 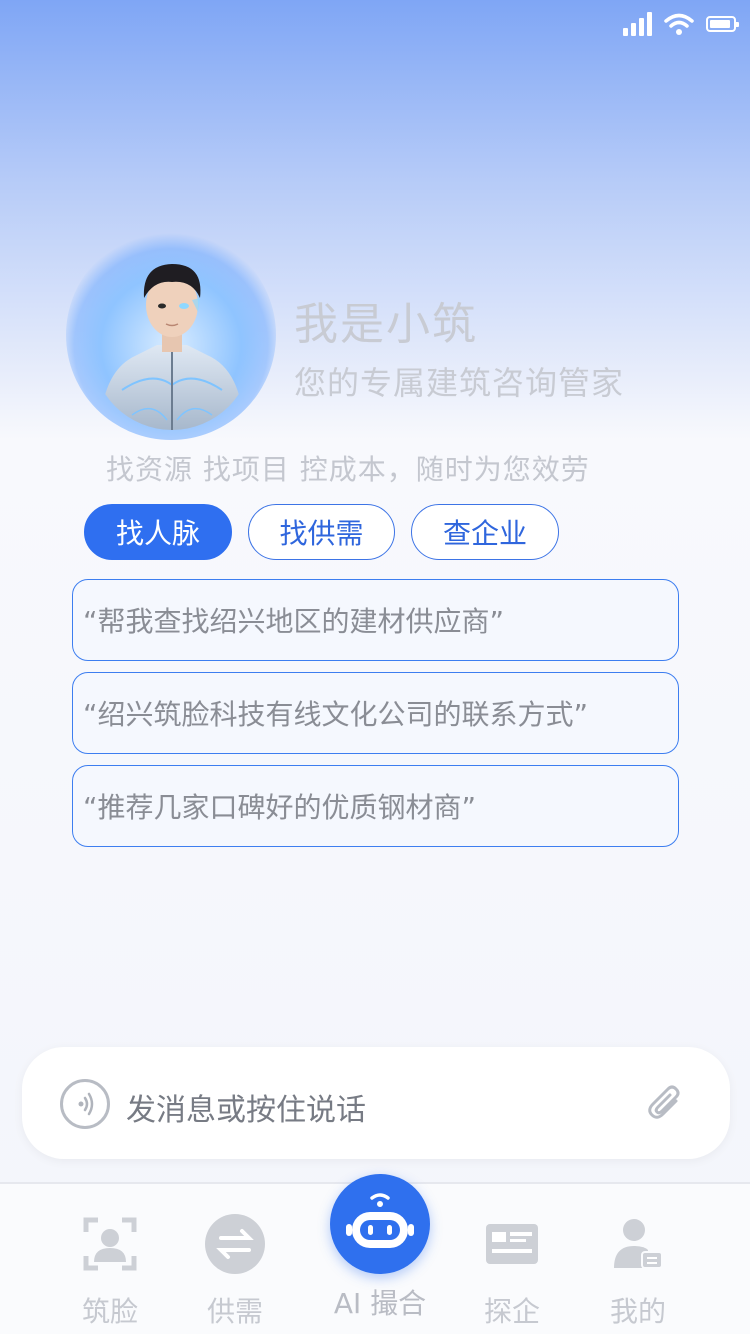 I want to click on suggestion-item: “绍兴筑脸科技有线文化公司的联系方式”, so click(x=375, y=713).